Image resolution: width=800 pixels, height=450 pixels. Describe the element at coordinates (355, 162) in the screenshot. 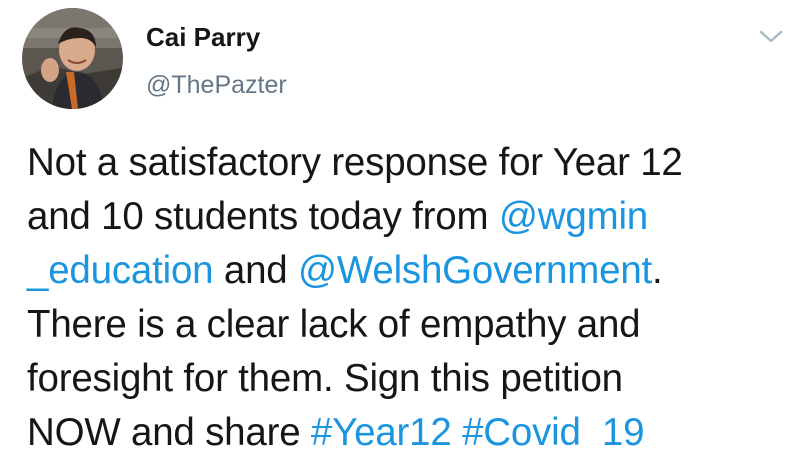

I see `tweet-text-segment: Not a satisfactory response for Year 12` at that location.